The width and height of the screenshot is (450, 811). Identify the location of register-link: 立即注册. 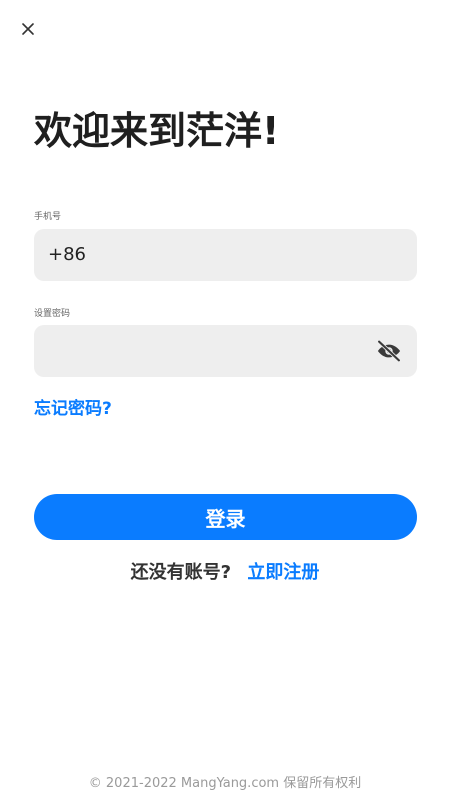
(283, 572).